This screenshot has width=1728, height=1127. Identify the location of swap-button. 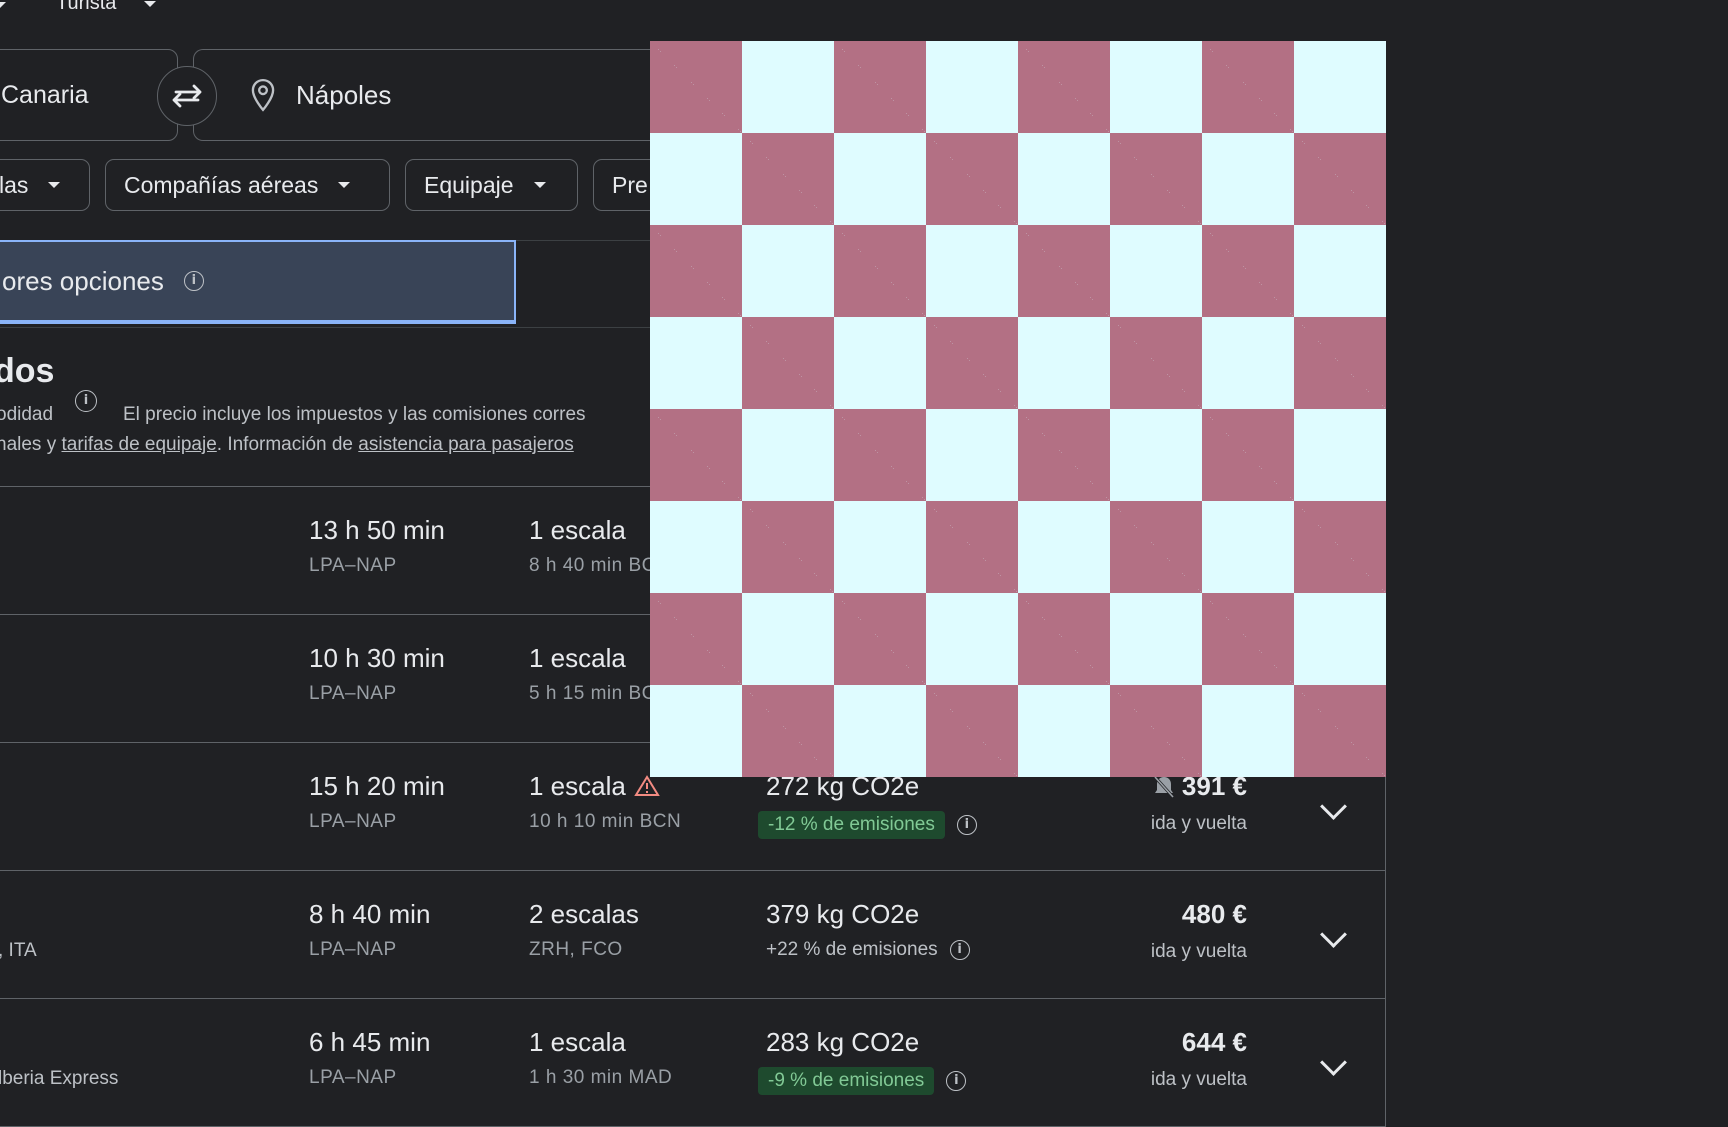
(187, 96).